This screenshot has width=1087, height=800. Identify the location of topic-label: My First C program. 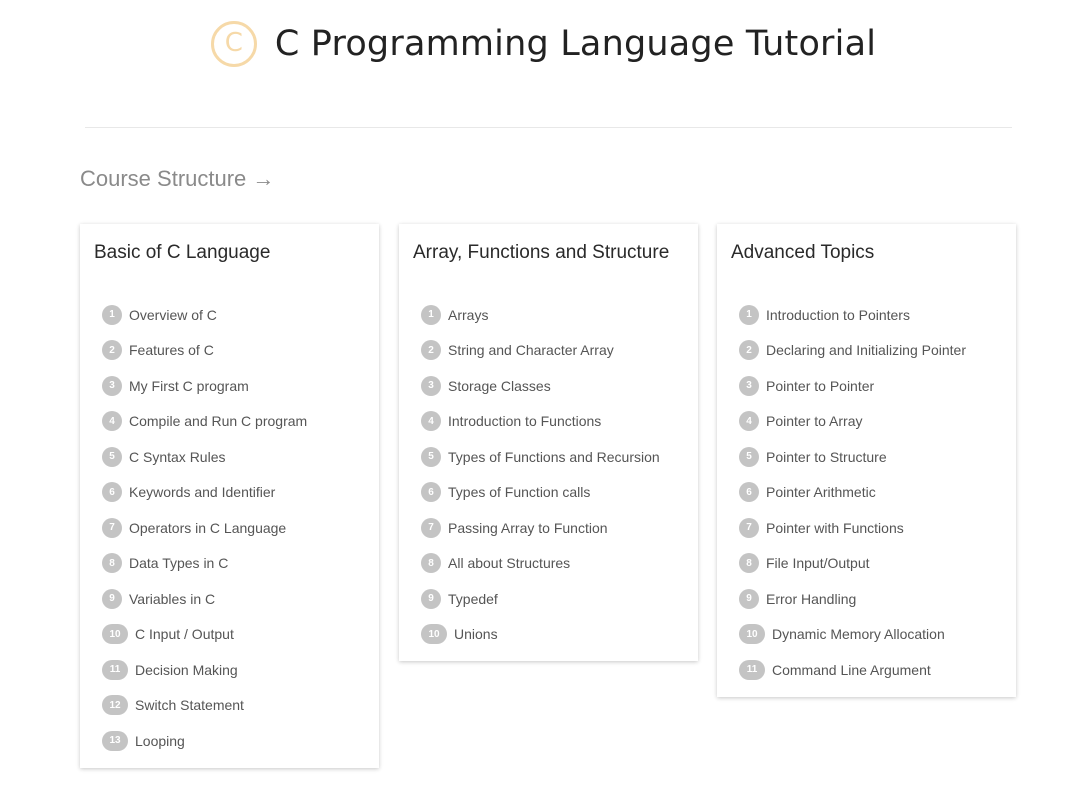
(189, 385).